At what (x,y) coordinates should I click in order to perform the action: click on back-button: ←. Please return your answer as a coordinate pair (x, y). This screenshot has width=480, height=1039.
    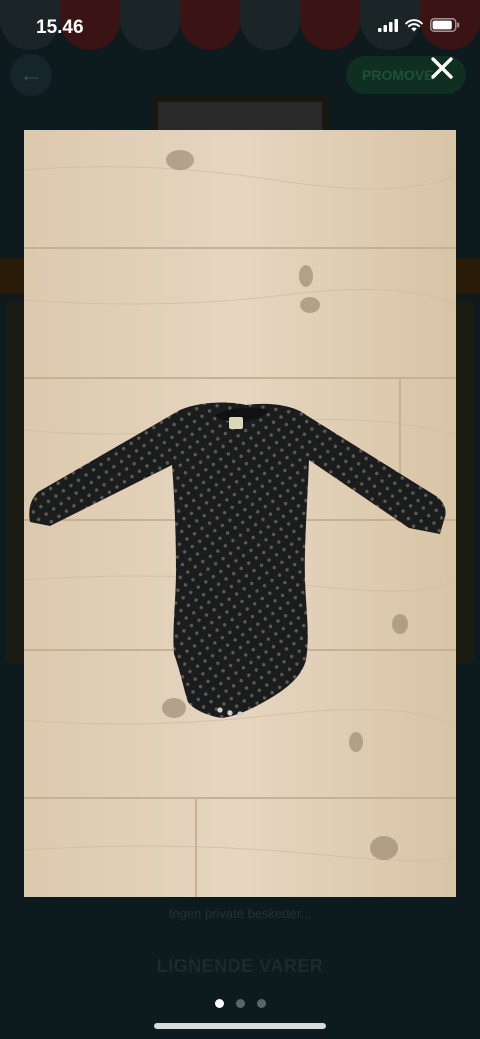
    Looking at the image, I should click on (31, 75).